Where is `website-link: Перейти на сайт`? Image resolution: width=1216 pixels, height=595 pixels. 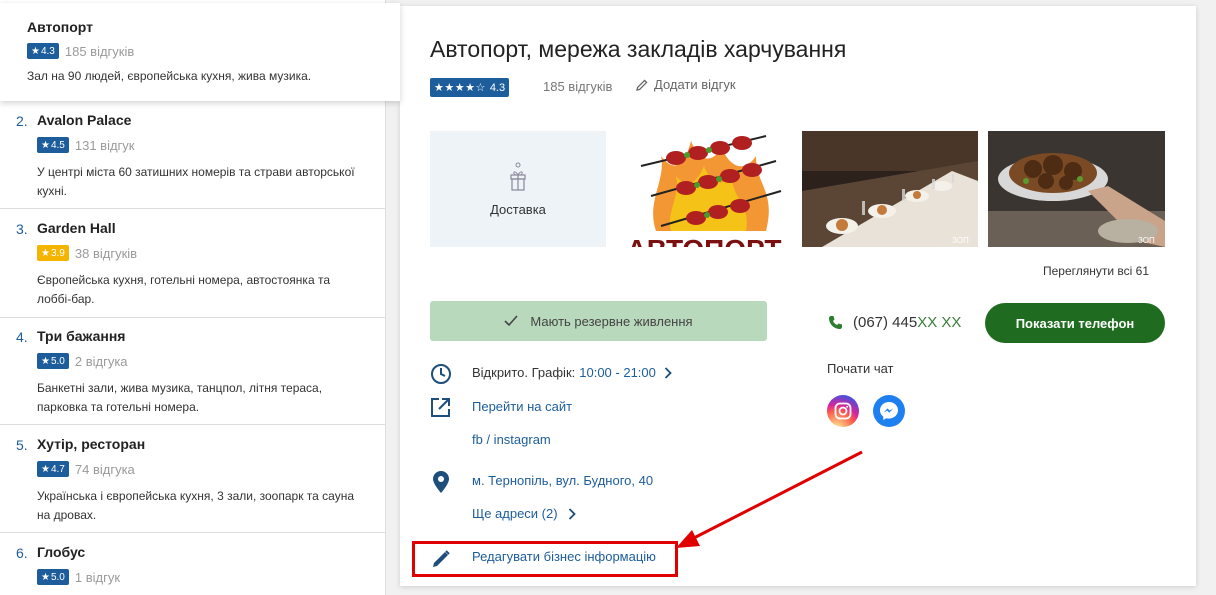
website-link: Перейти на сайт is located at coordinates (522, 406).